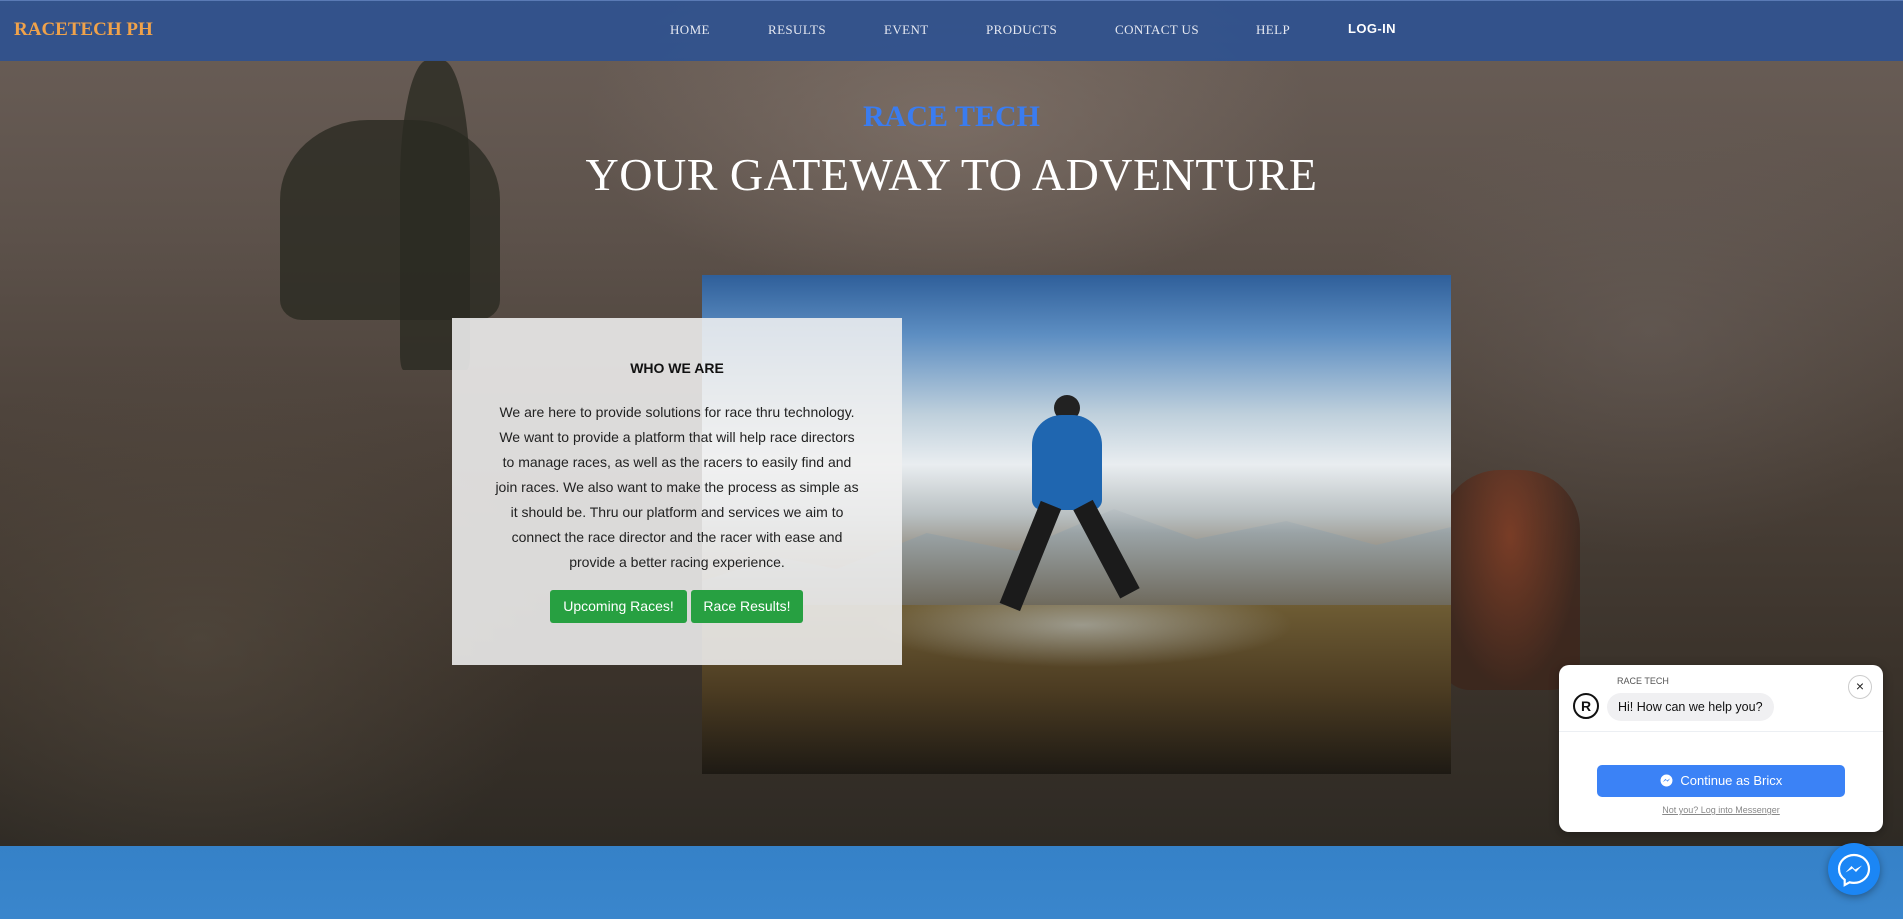 The height and width of the screenshot is (919, 1903). What do you see at coordinates (1643, 681) in the screenshot?
I see `chat-page-name: RACE TECH` at bounding box center [1643, 681].